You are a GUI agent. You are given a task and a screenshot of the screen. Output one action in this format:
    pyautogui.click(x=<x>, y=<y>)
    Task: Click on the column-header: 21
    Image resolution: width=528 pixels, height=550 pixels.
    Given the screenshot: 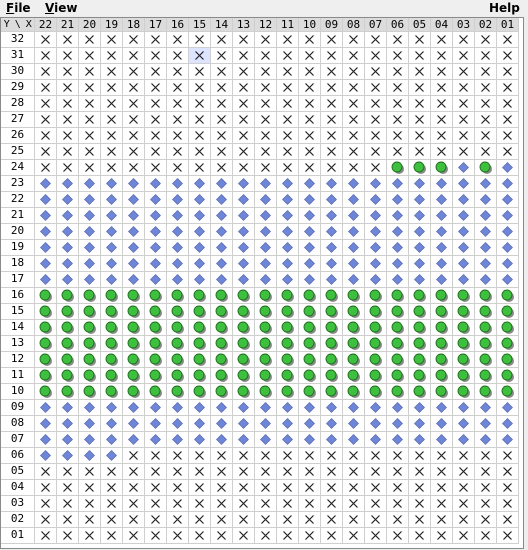 What is the action you would take?
    pyautogui.click(x=68, y=25)
    